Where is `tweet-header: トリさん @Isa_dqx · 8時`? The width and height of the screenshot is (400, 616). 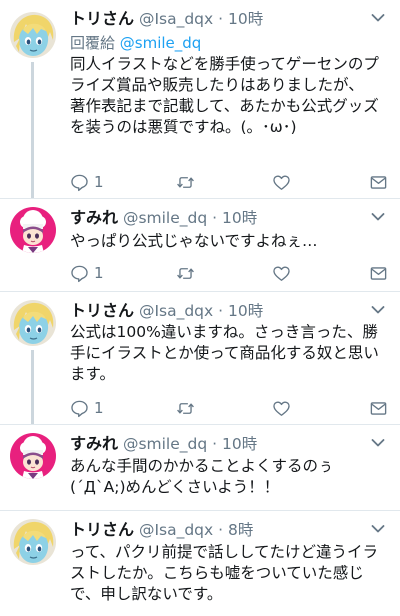
tweet-header: トリさん @Isa_dqx · 8時 is located at coordinates (228, 530).